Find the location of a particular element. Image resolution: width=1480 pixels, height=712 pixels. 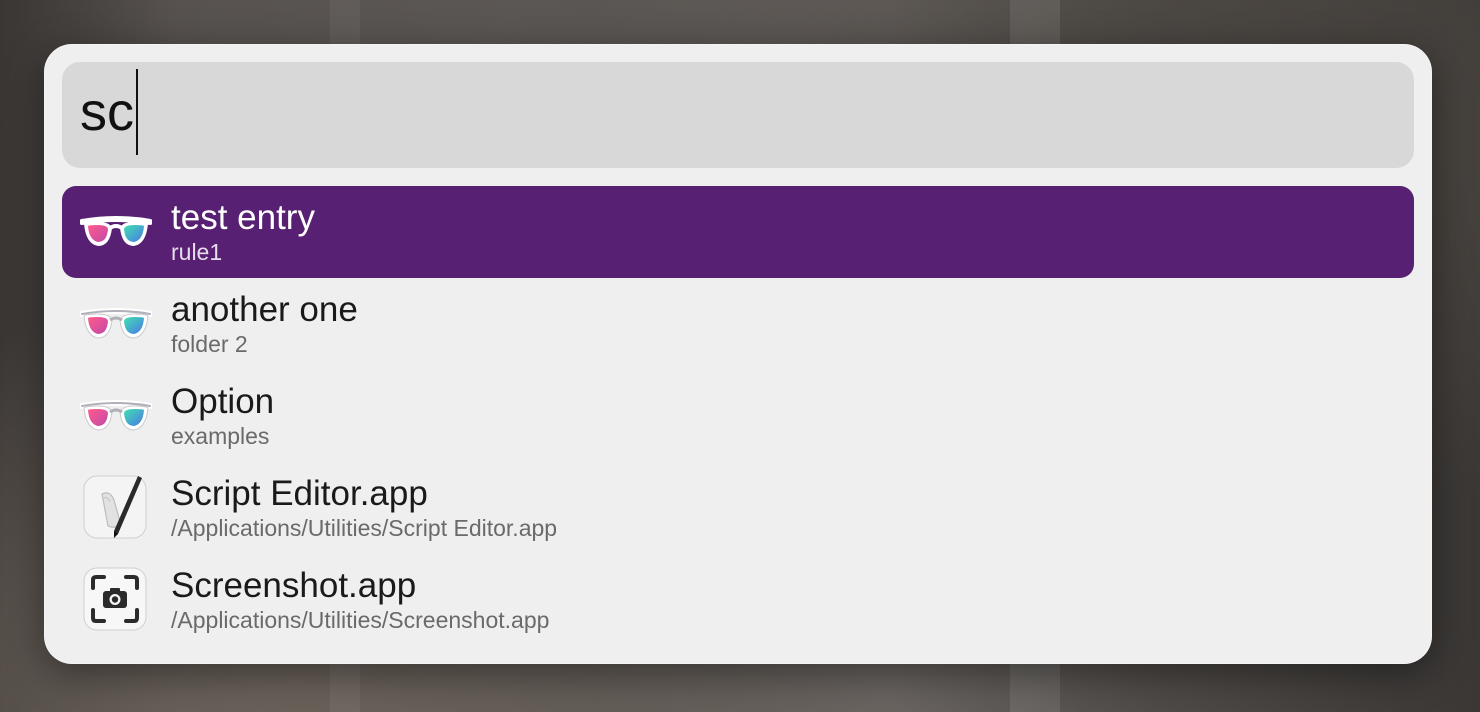

search-query: sc is located at coordinates (107, 112).